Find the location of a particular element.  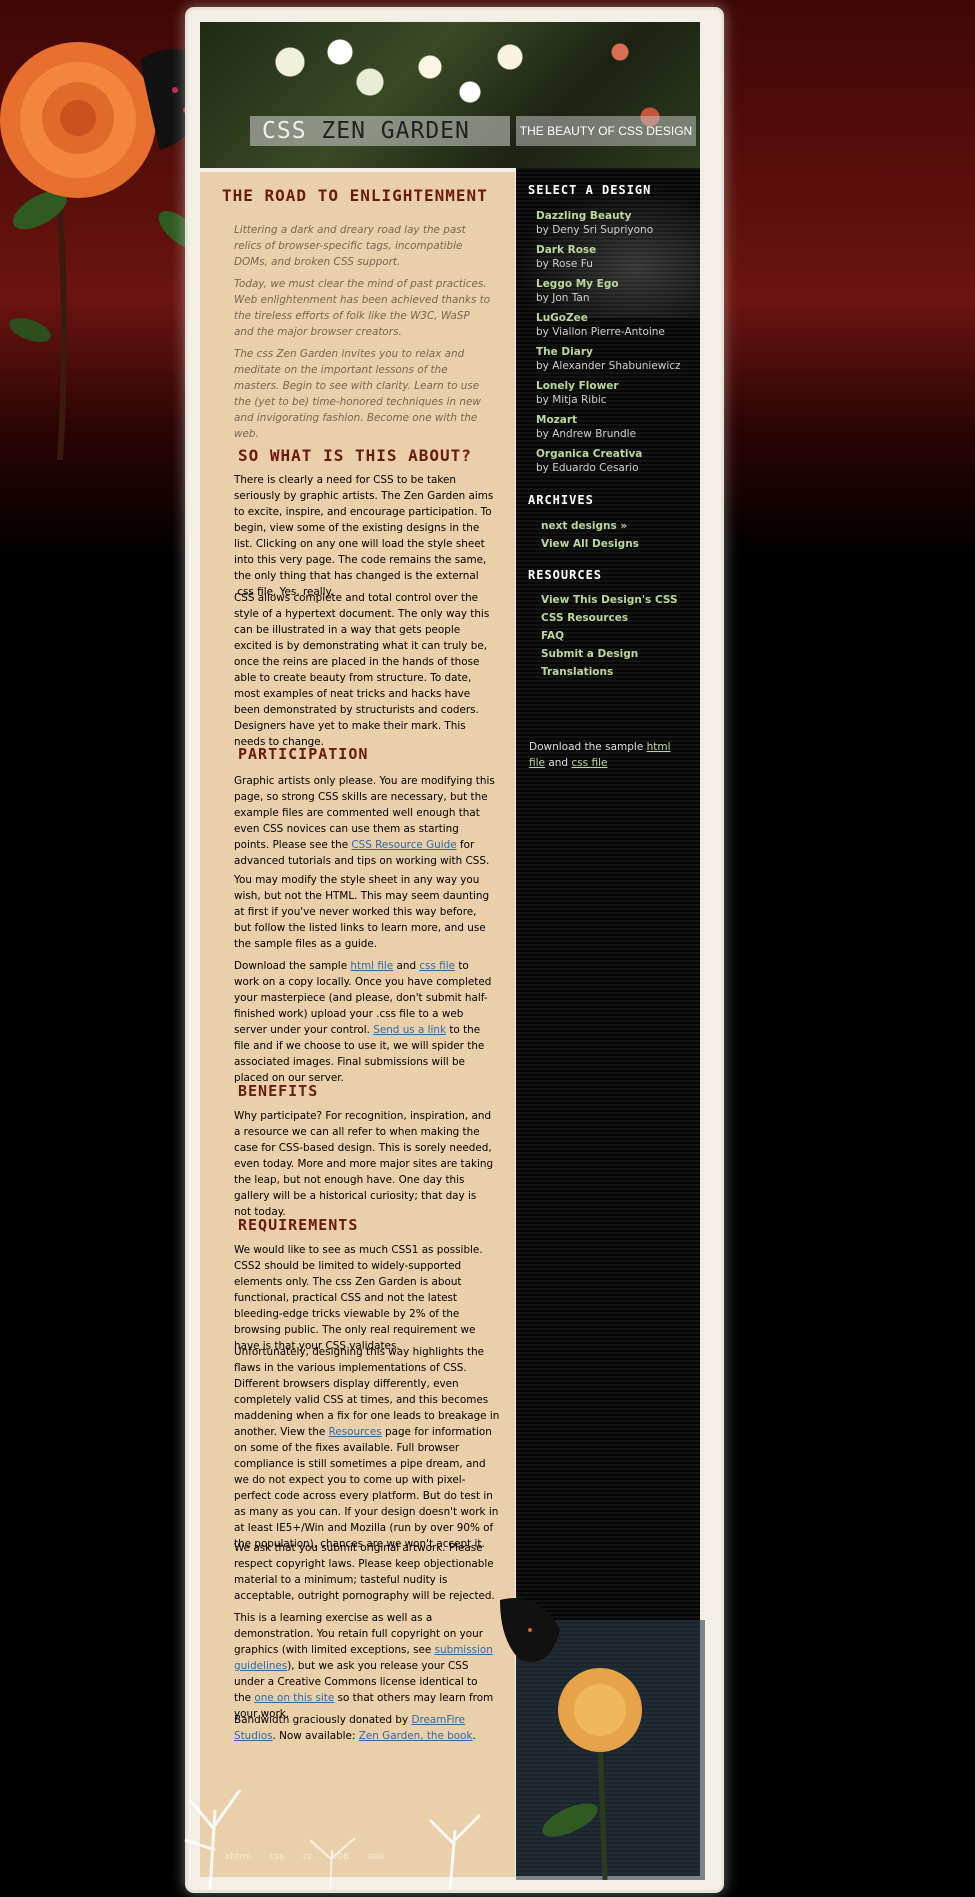

design-author: by Andrew Brundle is located at coordinates (586, 434).